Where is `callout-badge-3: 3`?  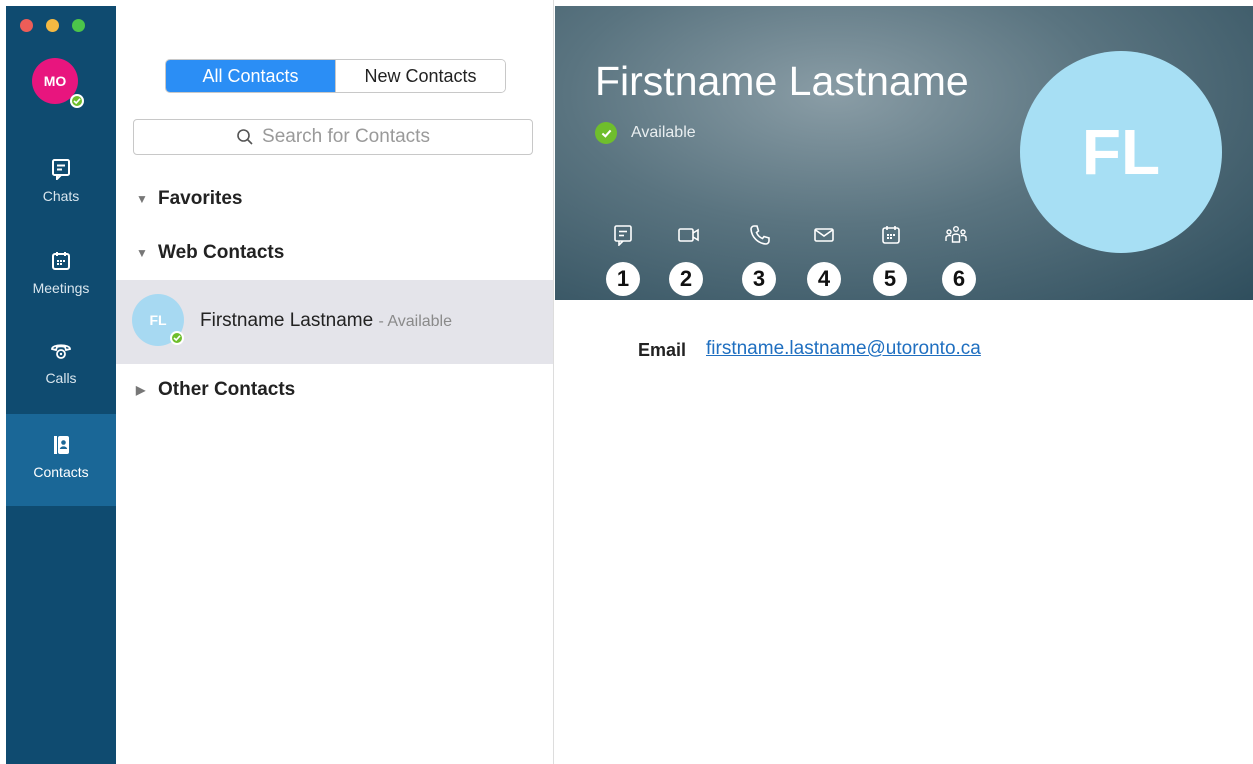 callout-badge-3: 3 is located at coordinates (759, 279).